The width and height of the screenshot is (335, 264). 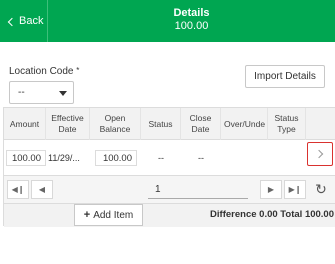 I want to click on refresh-icon: ↻, so click(x=321, y=189).